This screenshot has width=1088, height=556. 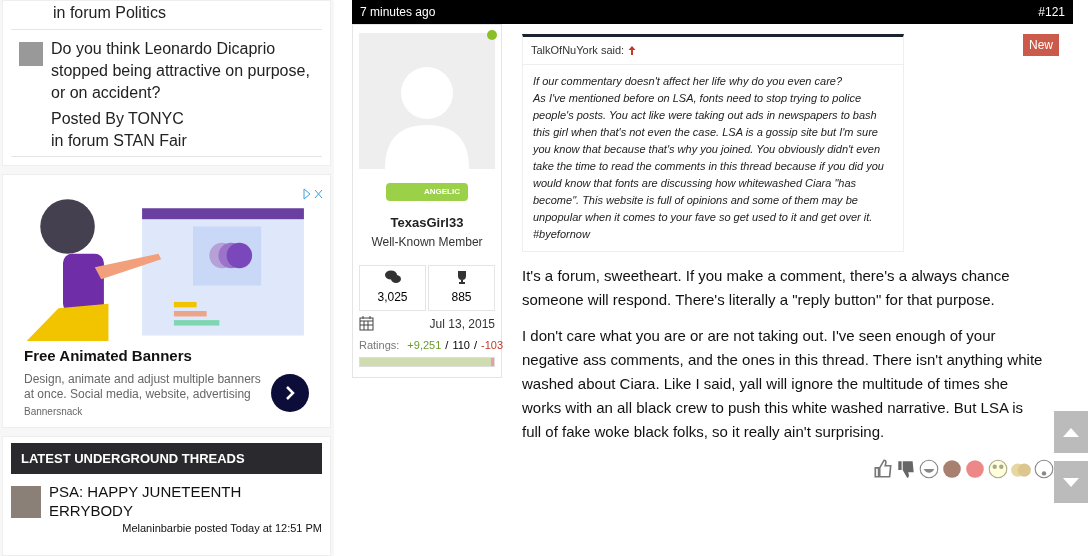 I want to click on quote-author: TalkOfNuYork said:, so click(x=578, y=50).